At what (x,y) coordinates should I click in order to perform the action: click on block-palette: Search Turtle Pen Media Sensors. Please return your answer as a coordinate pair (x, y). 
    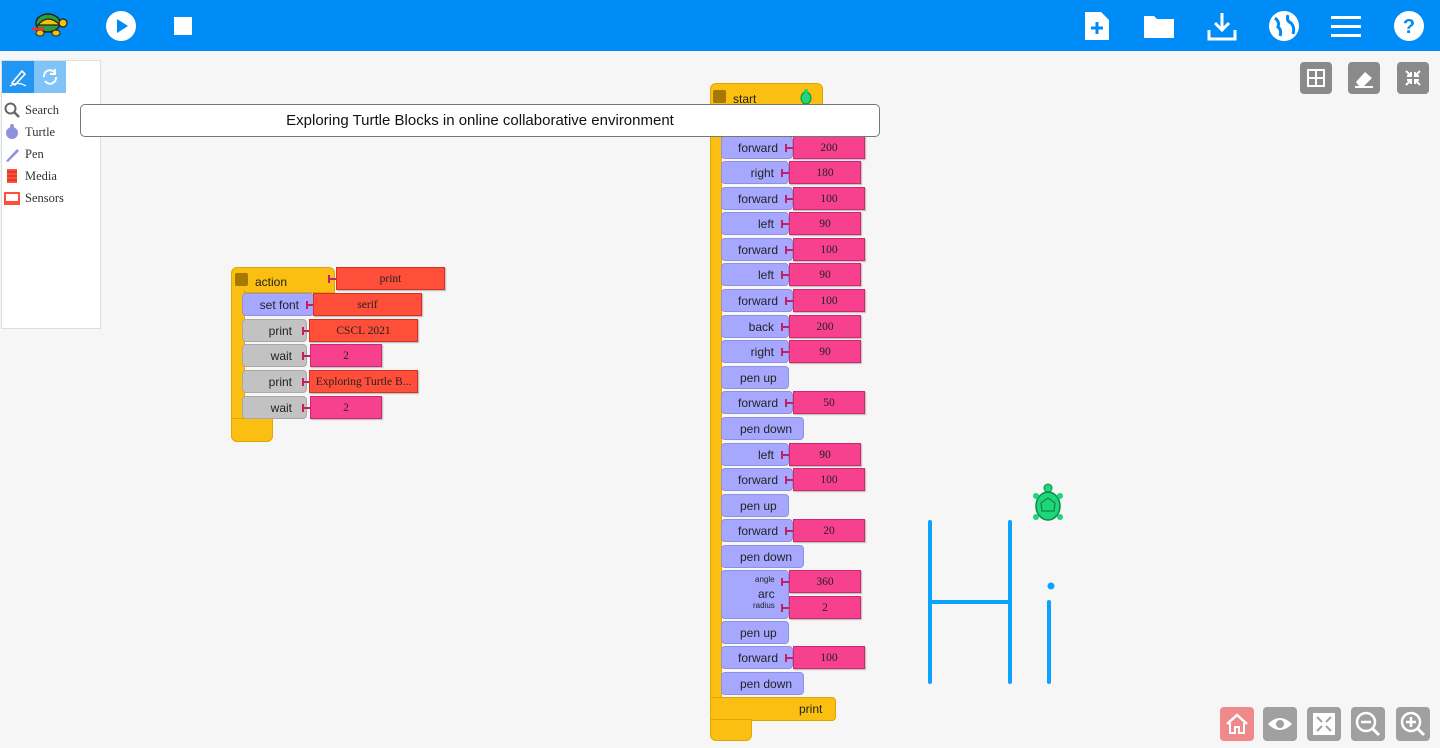
    Looking at the image, I should click on (51, 194).